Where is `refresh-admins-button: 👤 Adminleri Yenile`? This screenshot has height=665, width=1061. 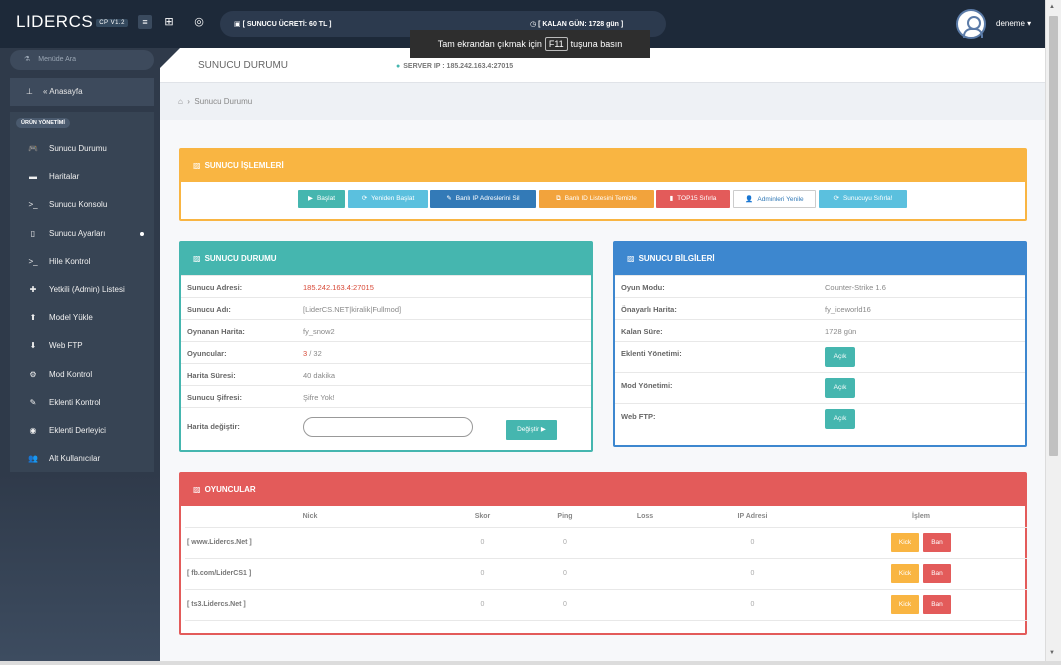
refresh-admins-button: 👤 Adminleri Yenile is located at coordinates (774, 199).